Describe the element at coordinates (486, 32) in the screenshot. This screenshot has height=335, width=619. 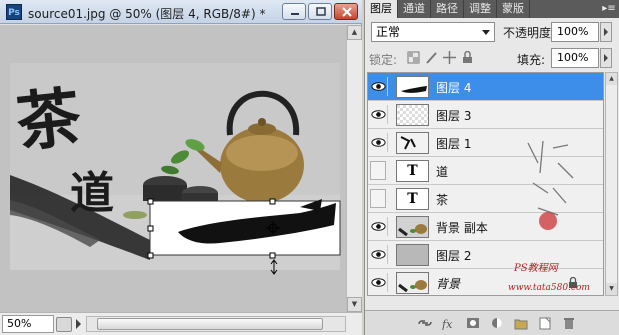
I see `chevron-down-icon` at that location.